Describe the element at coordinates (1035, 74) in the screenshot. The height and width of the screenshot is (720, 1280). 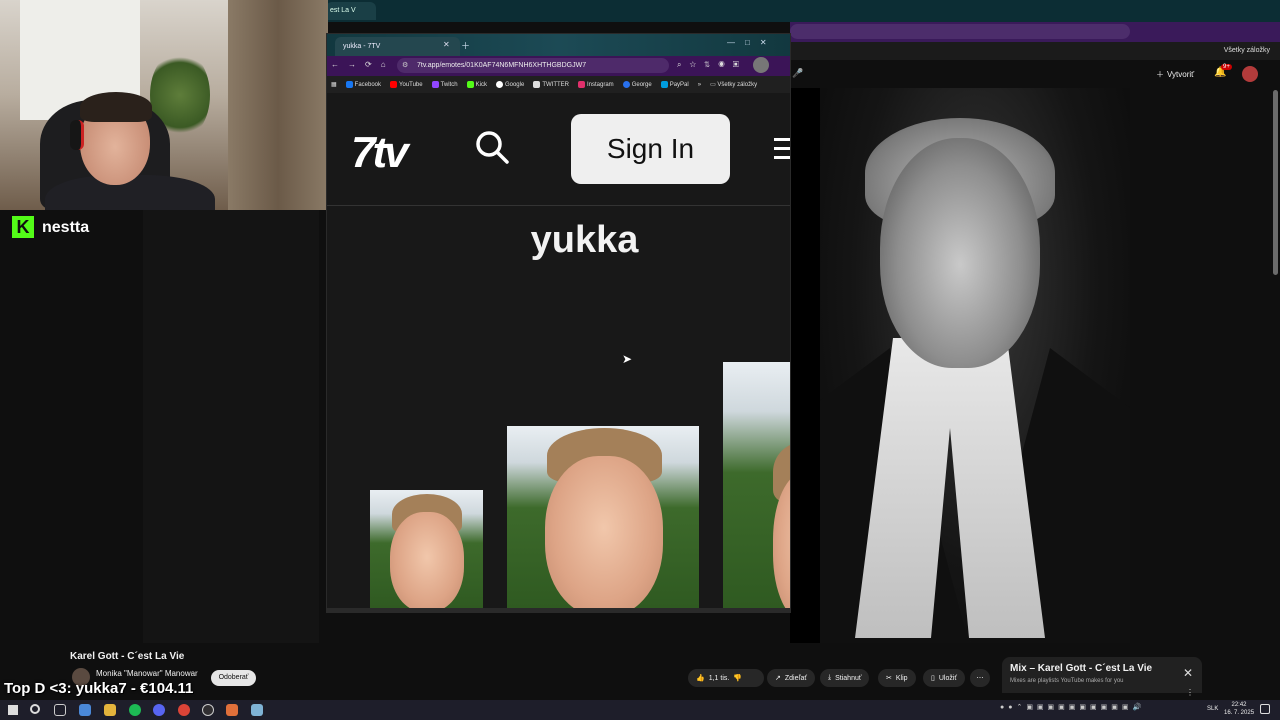
I see `youtube-header` at that location.